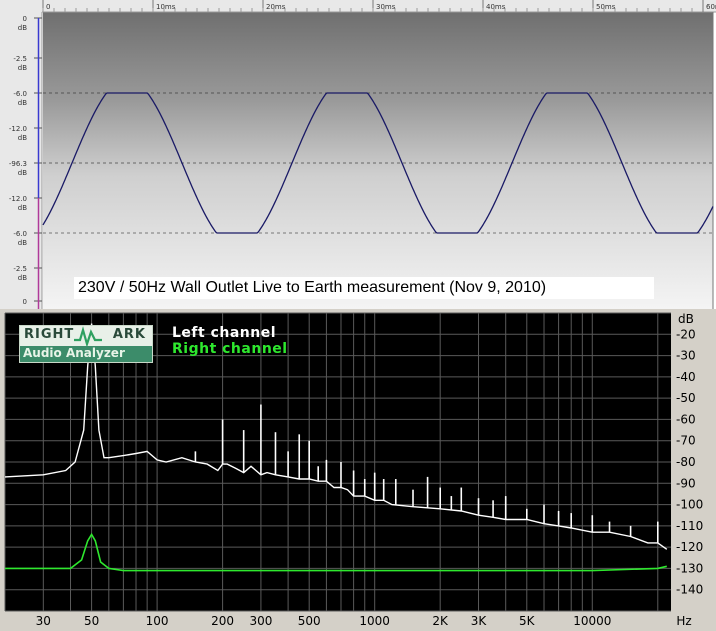 This screenshot has height=631, width=716. Describe the element at coordinates (49, 334) in the screenshot. I see `logo-word-right: RIGHT` at that location.